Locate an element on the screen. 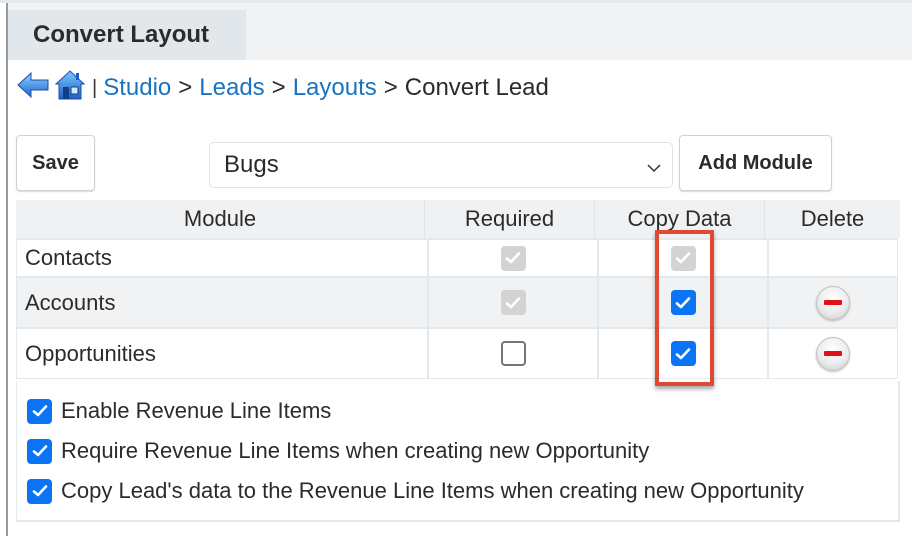  breadcrumb-studio-link: Studio is located at coordinates (137, 88).